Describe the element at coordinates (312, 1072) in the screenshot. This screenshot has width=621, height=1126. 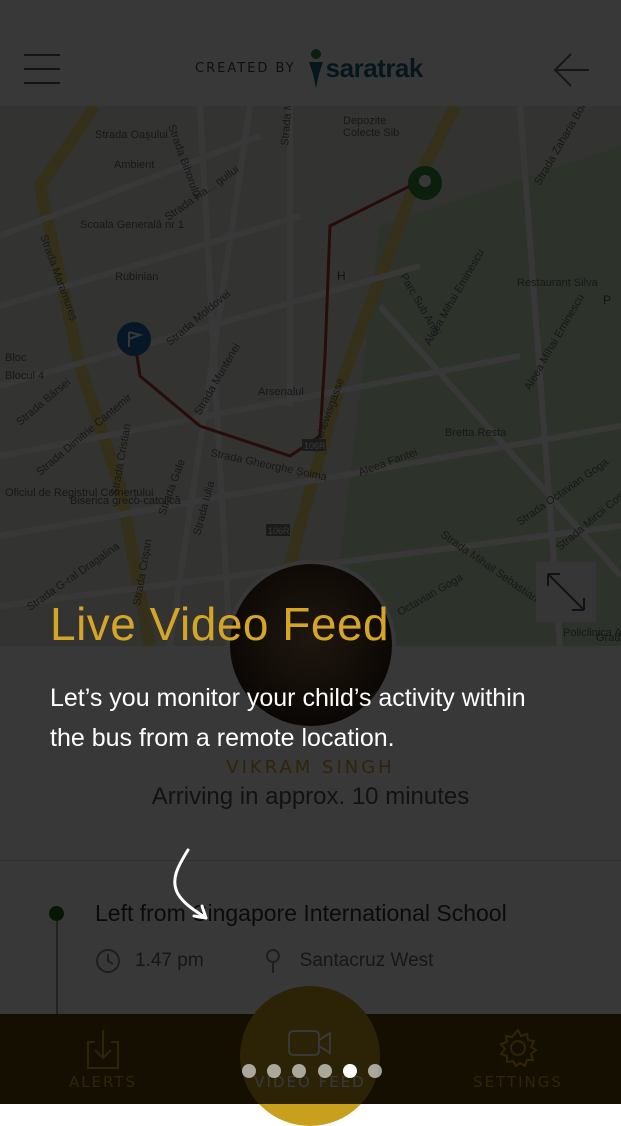
I see `coachmark-pager` at that location.